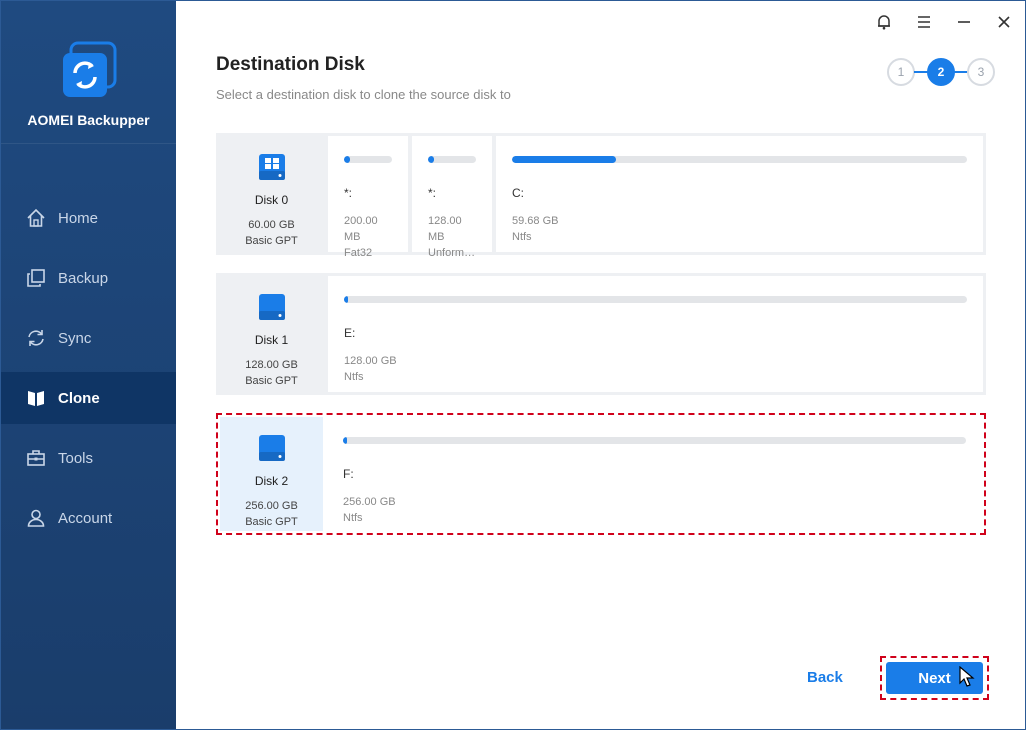  Describe the element at coordinates (271, 481) in the screenshot. I see `disk-name: Disk 2` at that location.